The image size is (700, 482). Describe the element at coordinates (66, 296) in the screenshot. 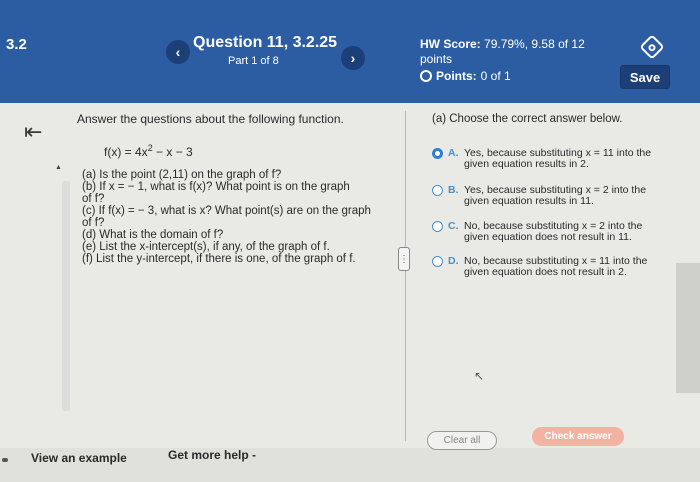

I see `left-pane-scrollbar` at that location.